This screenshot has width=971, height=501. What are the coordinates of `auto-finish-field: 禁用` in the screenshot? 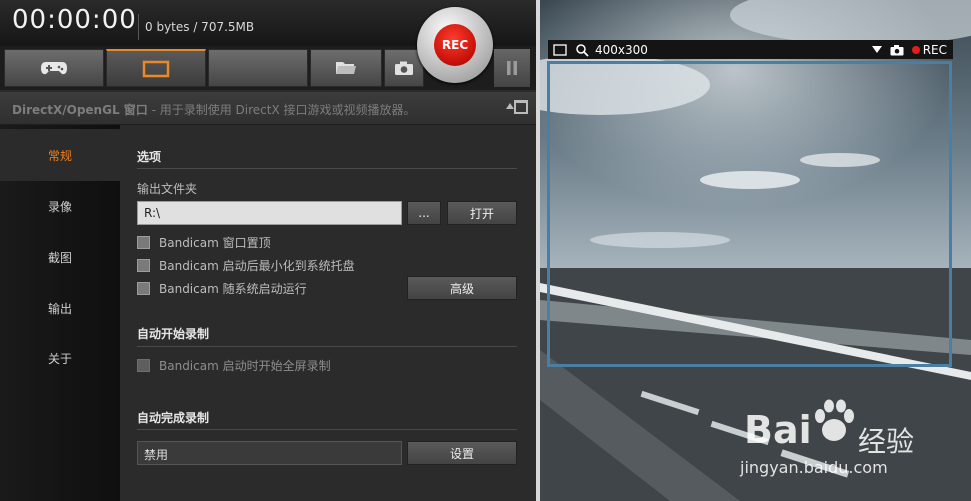 It's located at (269, 453).